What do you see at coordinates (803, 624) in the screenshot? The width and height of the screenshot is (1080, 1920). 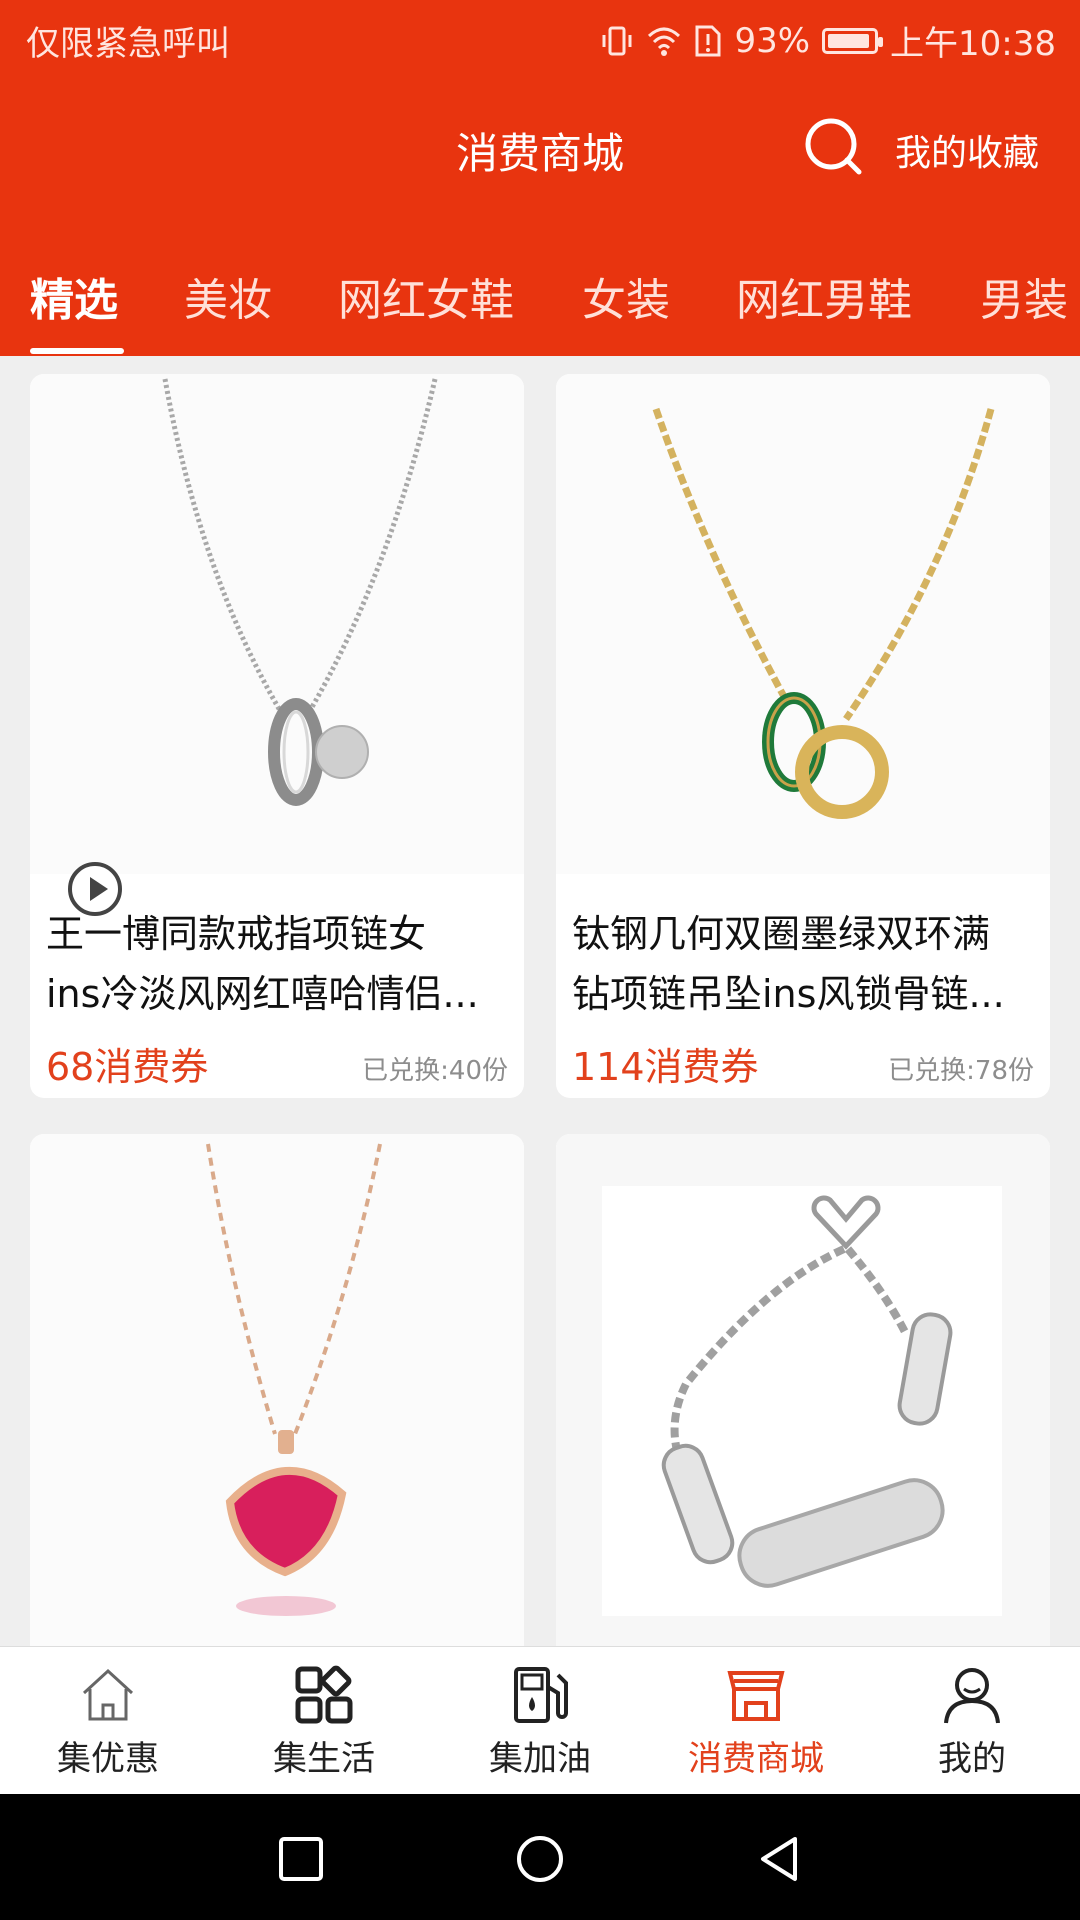 I see `product-image-gold-double-ring-necklace` at bounding box center [803, 624].